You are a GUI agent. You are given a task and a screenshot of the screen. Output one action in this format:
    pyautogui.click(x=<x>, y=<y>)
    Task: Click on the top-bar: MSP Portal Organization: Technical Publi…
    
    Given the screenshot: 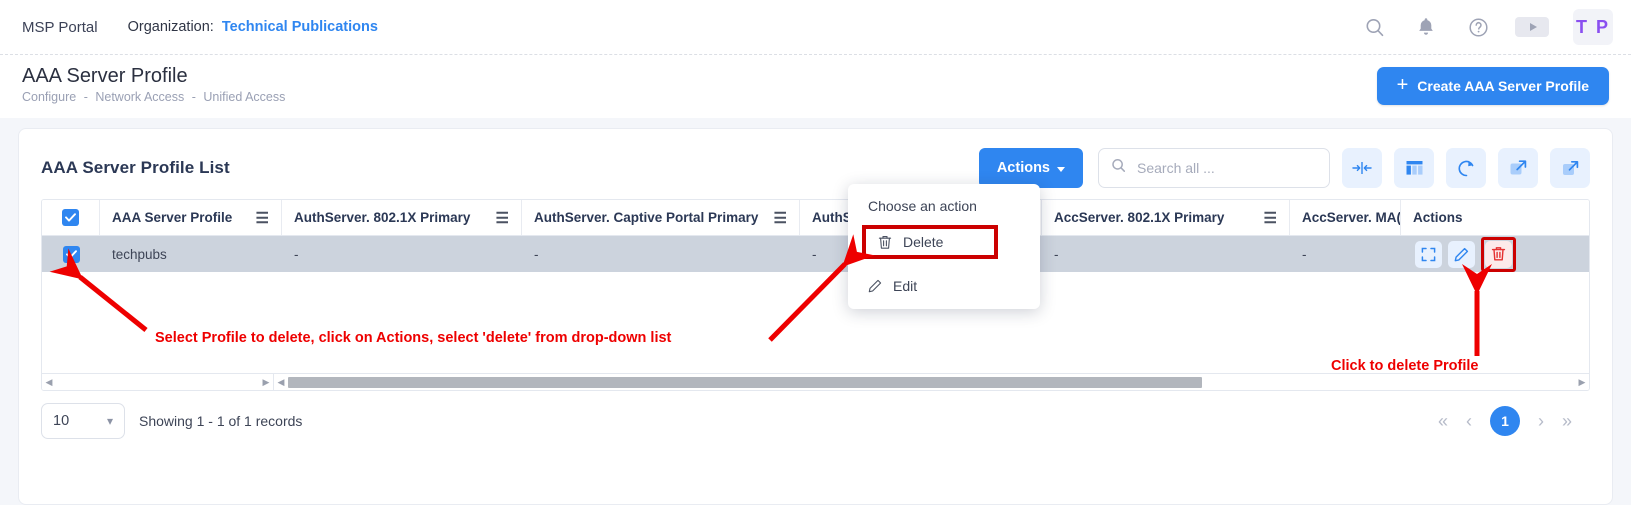 What is the action you would take?
    pyautogui.click(x=815, y=27)
    